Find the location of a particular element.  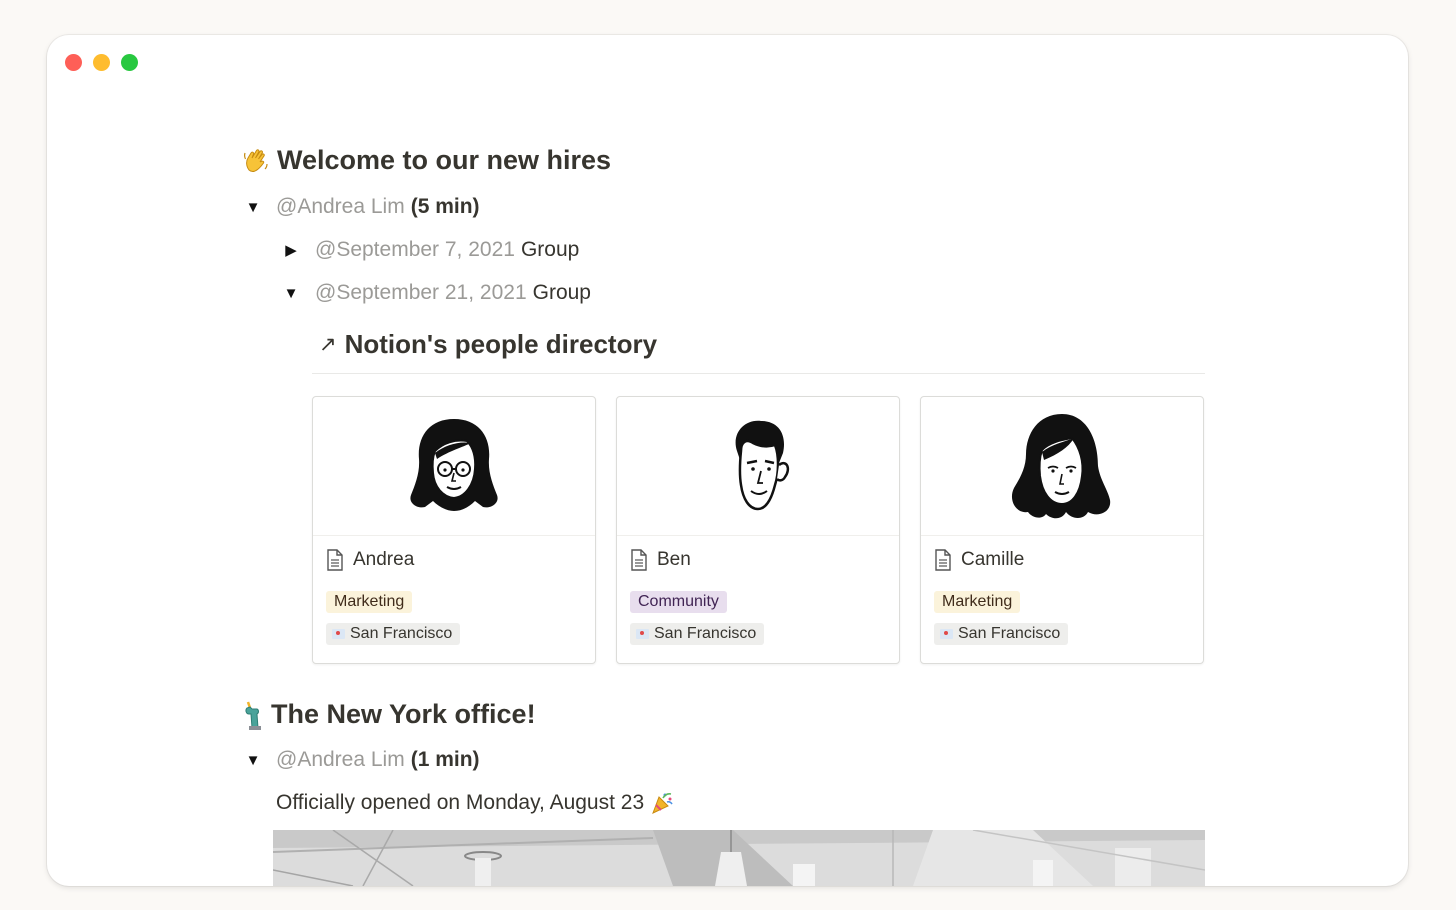

section-heading: Welcome to our new hires is located at coordinates (444, 160).